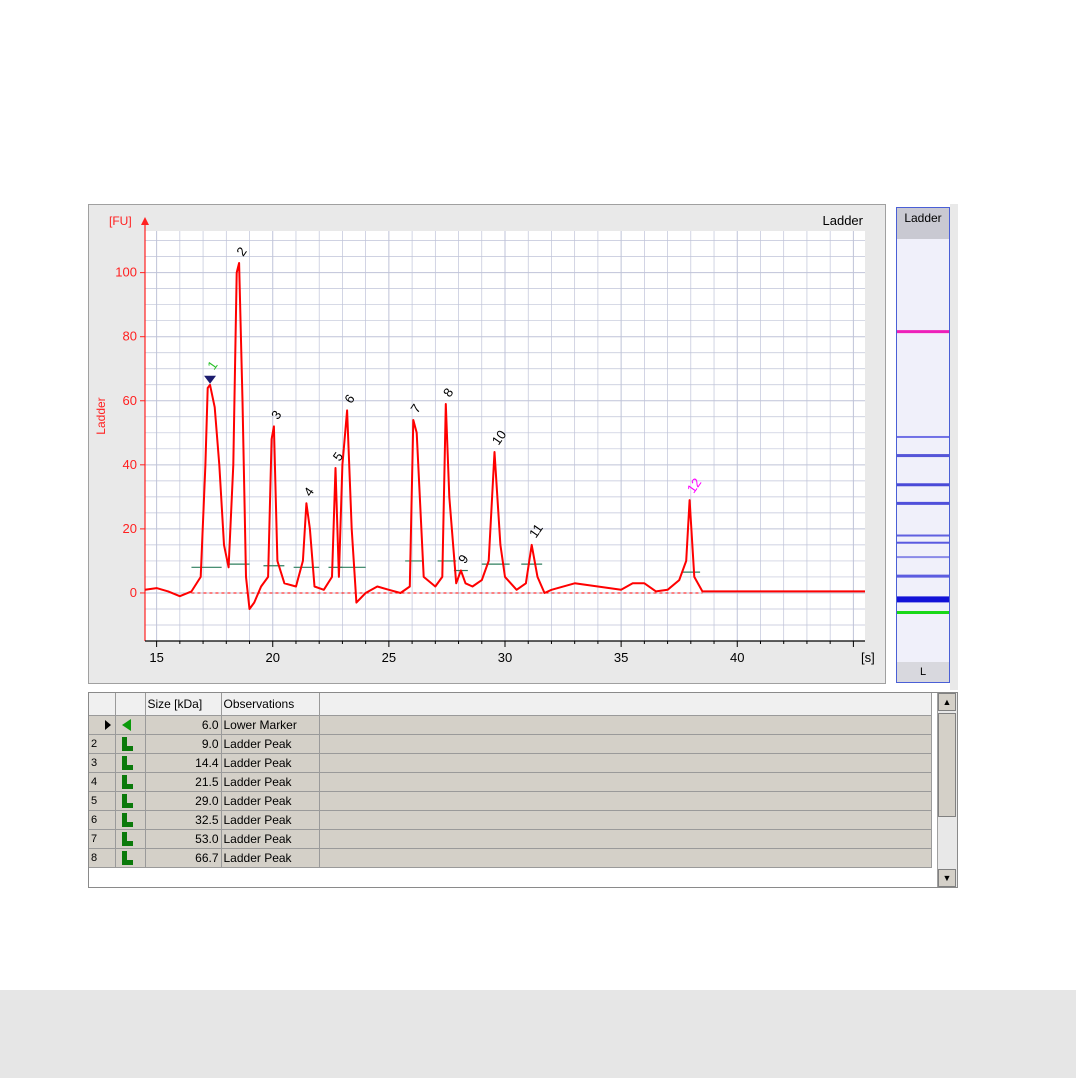  Describe the element at coordinates (923, 223) in the screenshot. I see `gel-lane-header: Ladder` at that location.